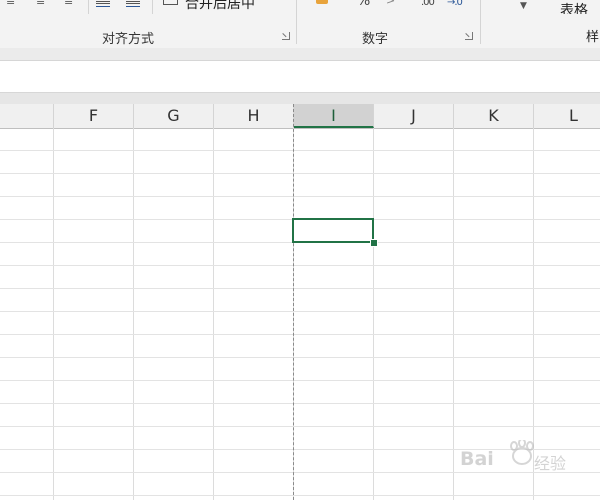 The height and width of the screenshot is (500, 600). I want to click on ribbon: = = = 合并后居中 % > .00 →.0 ▼ 表格格 对齐方式 数字 样, so click(300, 24).